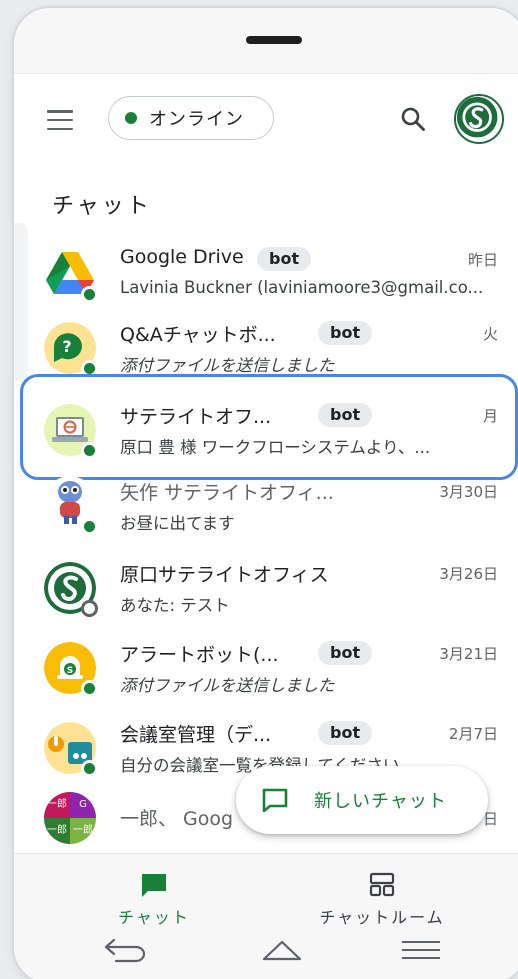 This screenshot has height=979, width=518. I want to click on status-bar, so click(266, 41).